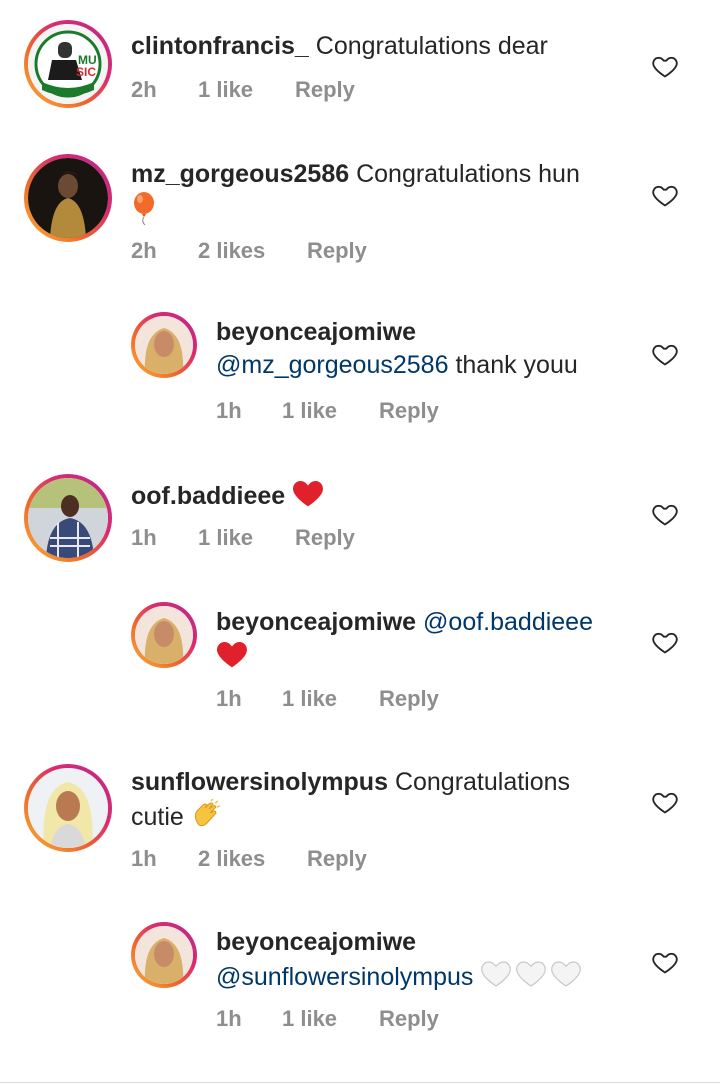 The height and width of the screenshot is (1085, 720). I want to click on comment-item: oof.baddieee 1h 1 like Reply, so click(360, 520).